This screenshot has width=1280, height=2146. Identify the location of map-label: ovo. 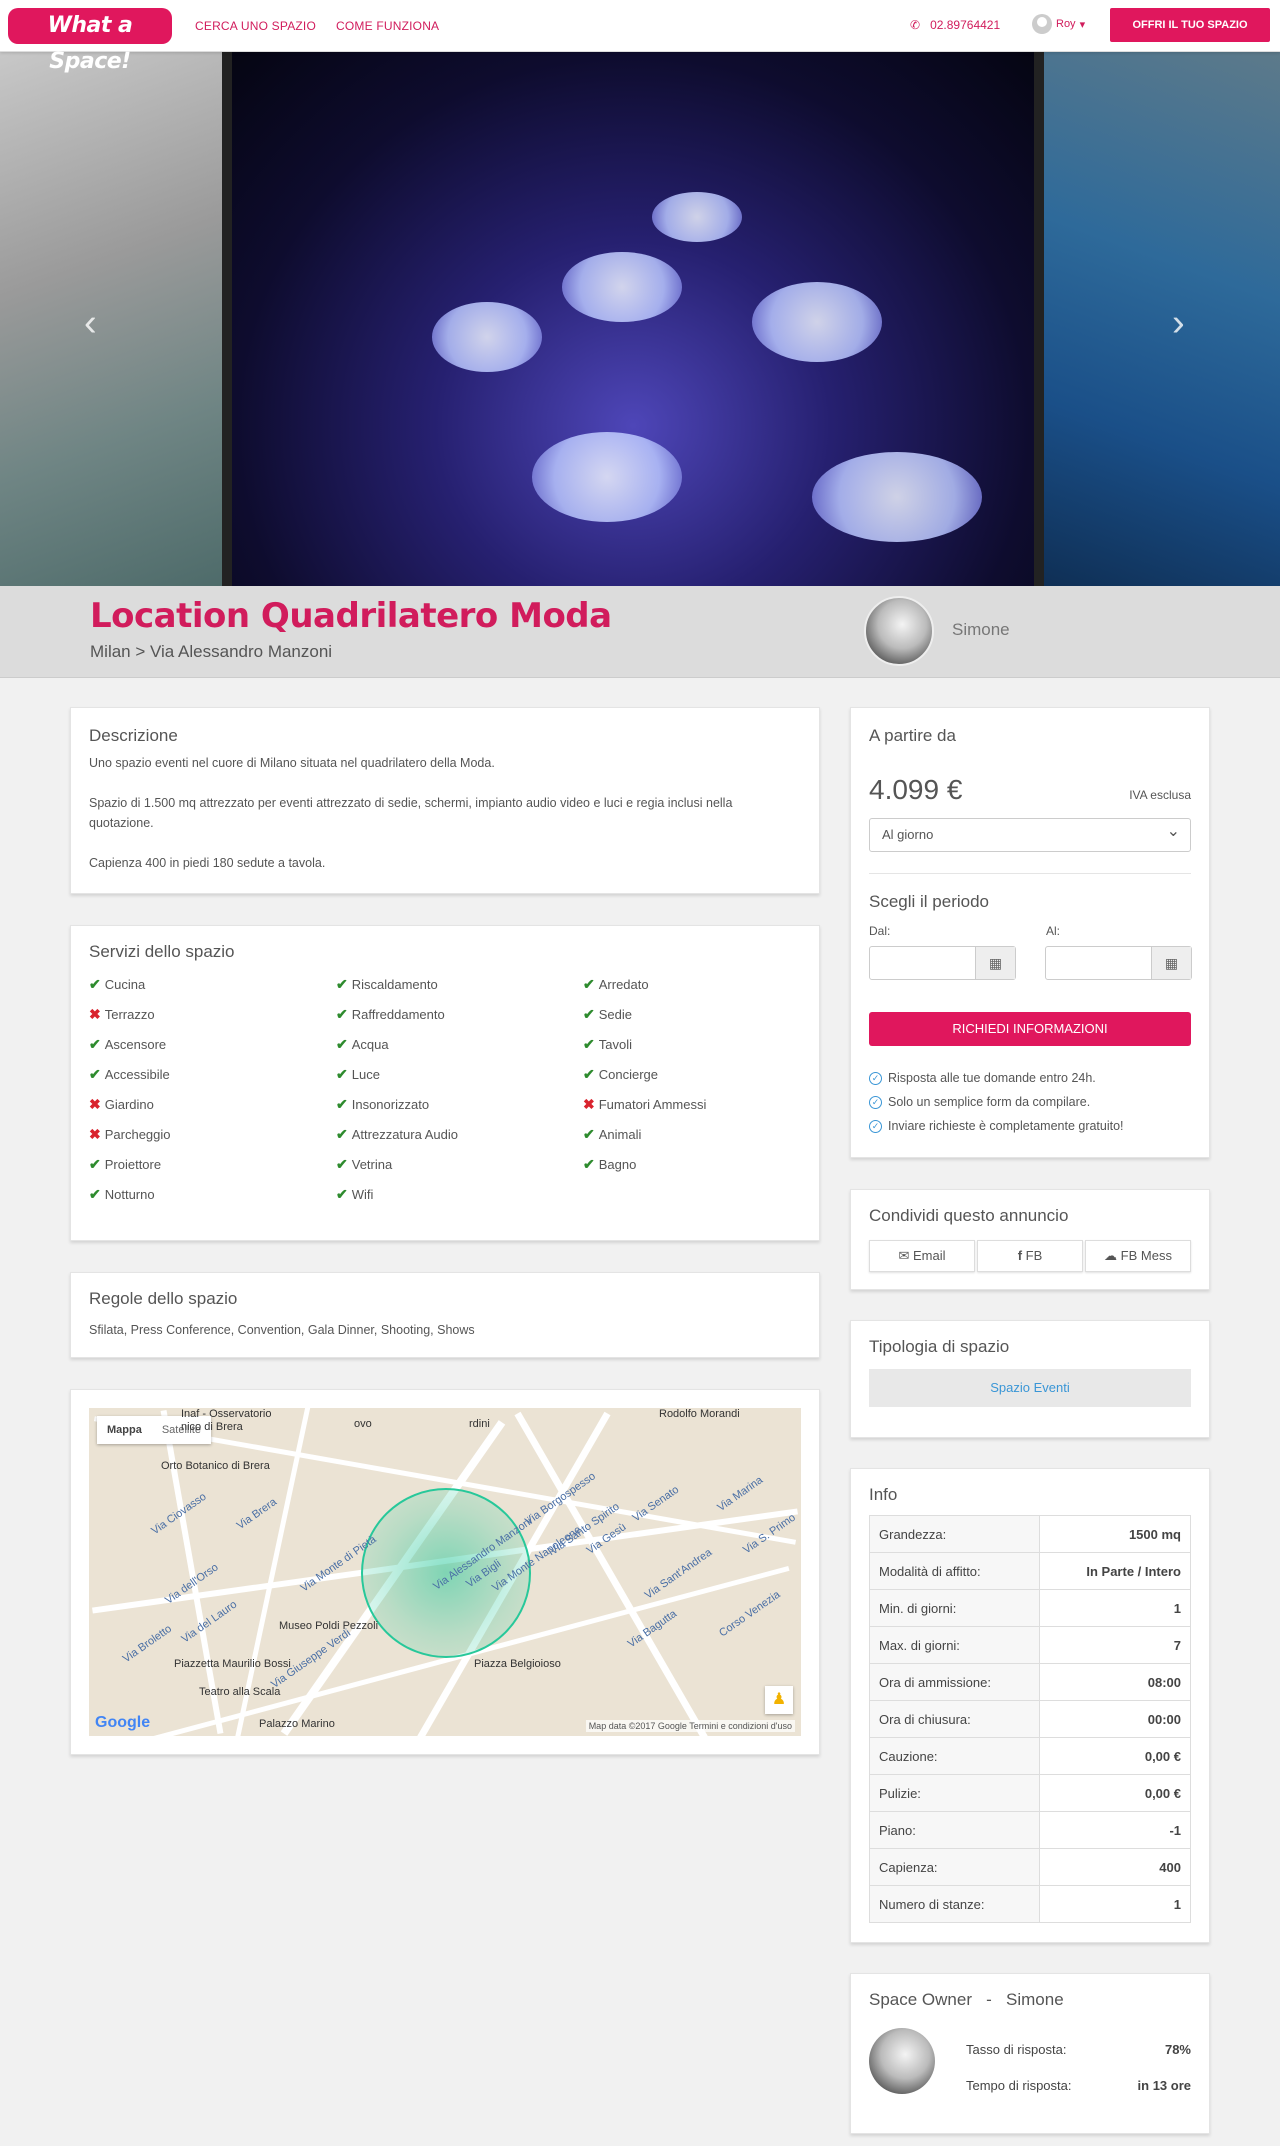
(363, 1424).